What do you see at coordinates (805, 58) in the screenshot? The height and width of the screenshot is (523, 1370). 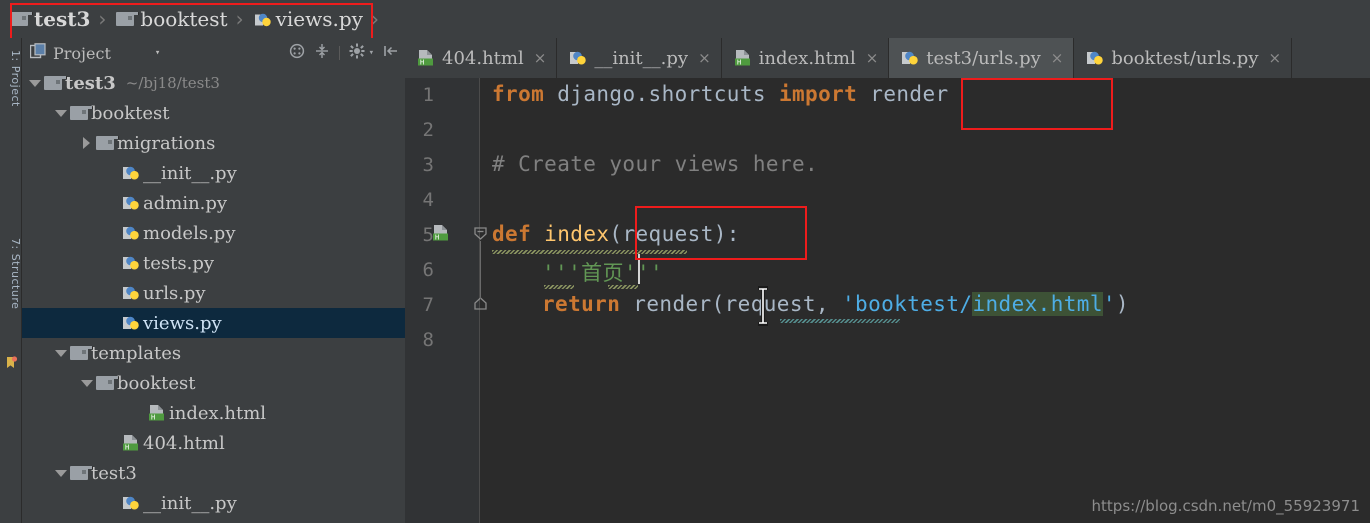 I see `editor-tab: Hindex.html ×` at bounding box center [805, 58].